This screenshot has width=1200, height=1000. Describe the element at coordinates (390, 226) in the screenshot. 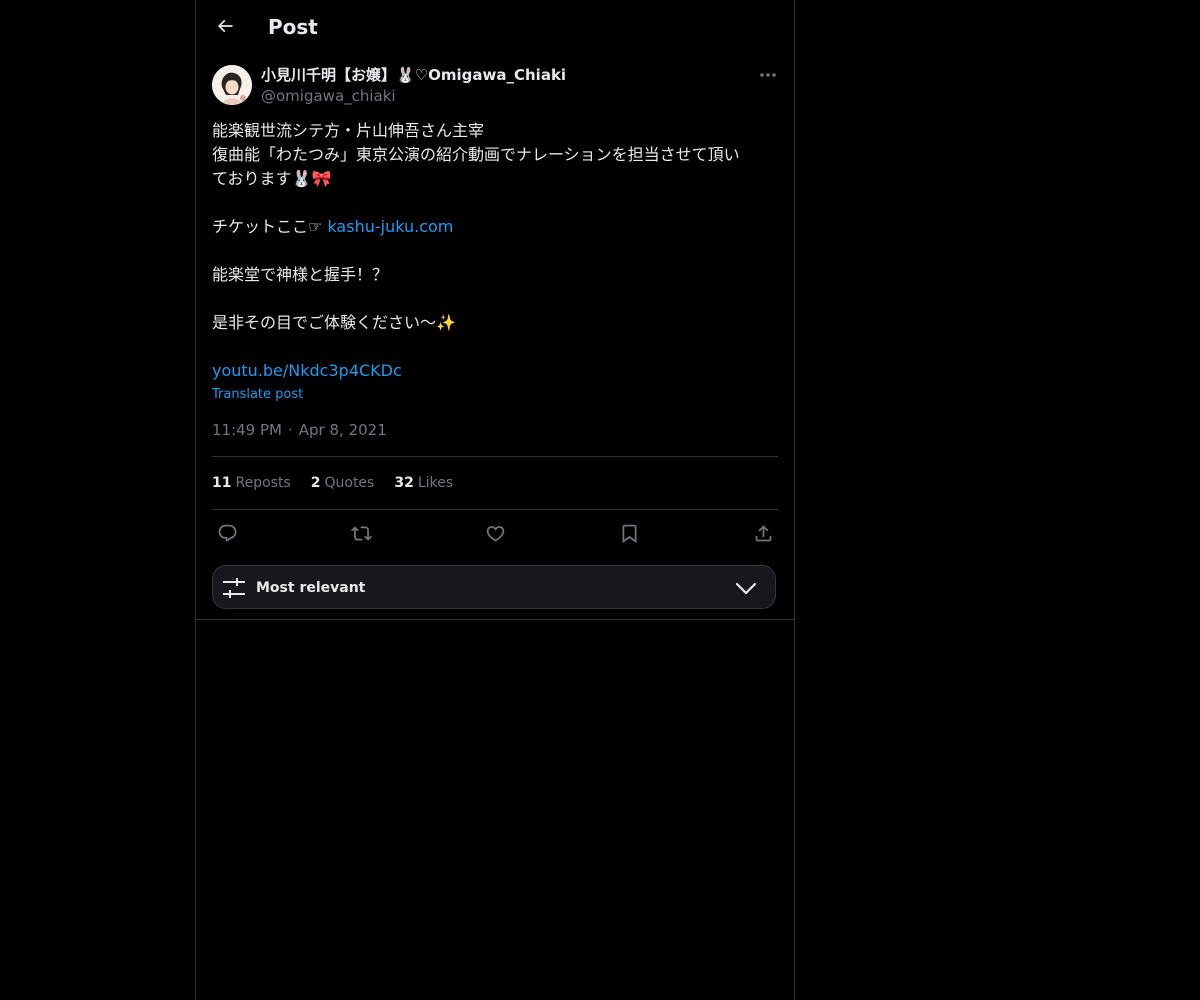

I see `ticket-link: kashu-juku.com` at that location.